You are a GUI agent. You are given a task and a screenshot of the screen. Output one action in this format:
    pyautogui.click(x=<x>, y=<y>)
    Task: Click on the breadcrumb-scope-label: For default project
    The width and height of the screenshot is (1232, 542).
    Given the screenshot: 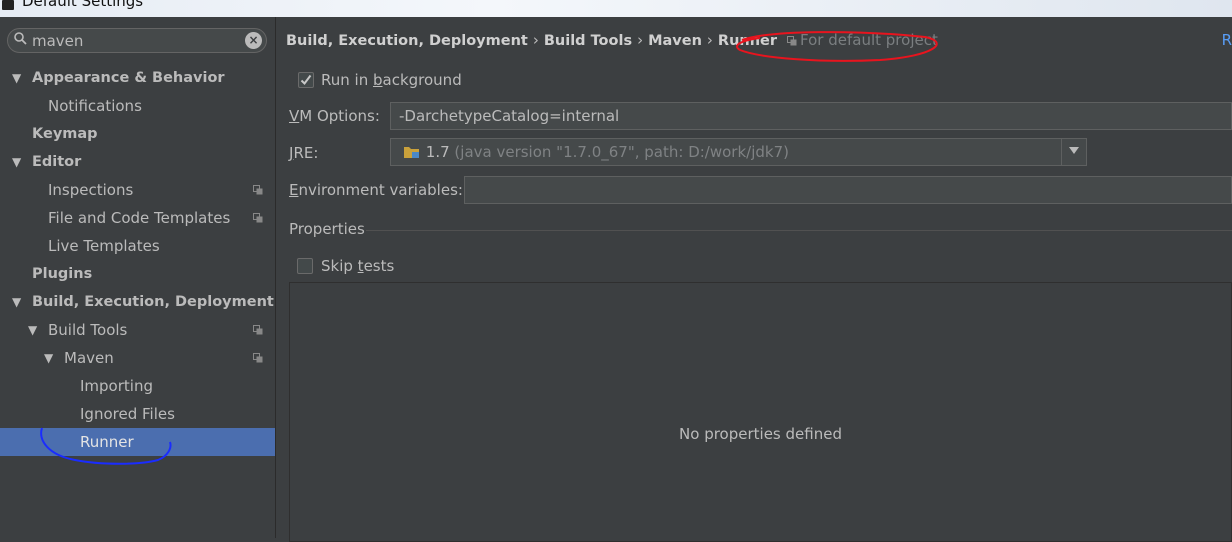 What is the action you would take?
    pyautogui.click(x=869, y=40)
    